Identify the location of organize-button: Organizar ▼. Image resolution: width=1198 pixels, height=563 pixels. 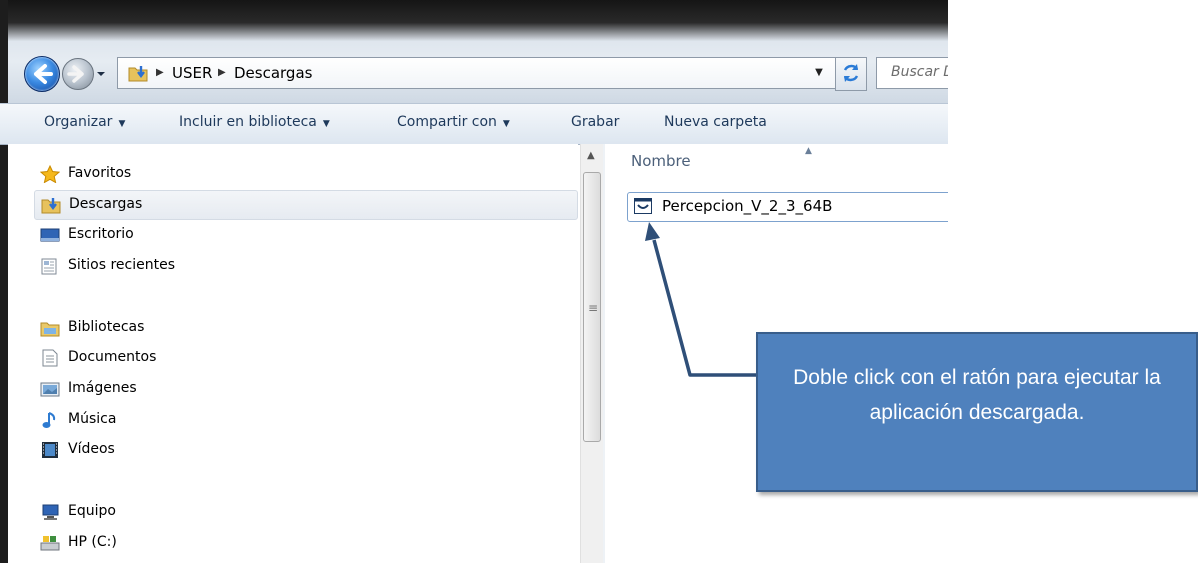
(84, 122).